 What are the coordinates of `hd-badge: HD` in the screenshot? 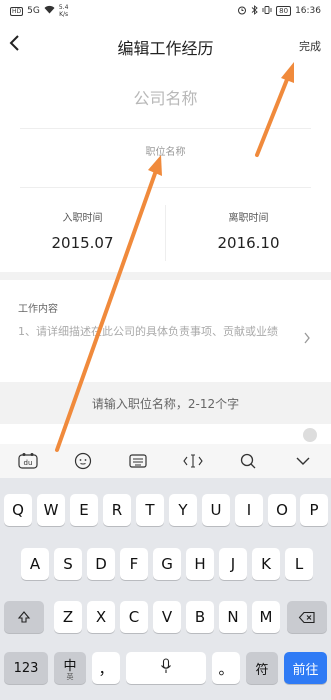 It's located at (17, 11).